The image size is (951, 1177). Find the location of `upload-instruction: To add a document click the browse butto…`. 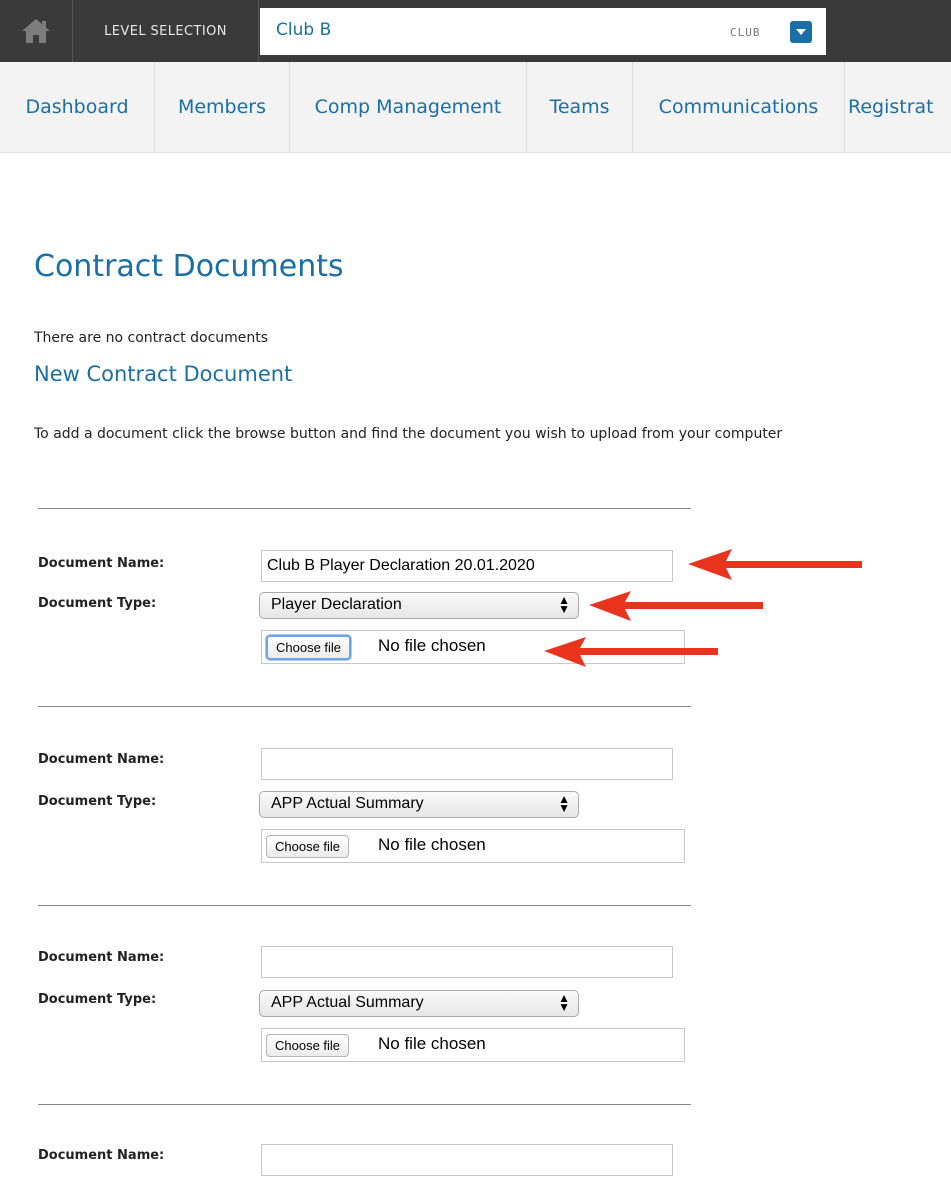

upload-instruction: To add a document click the browse butto… is located at coordinates (408, 434).